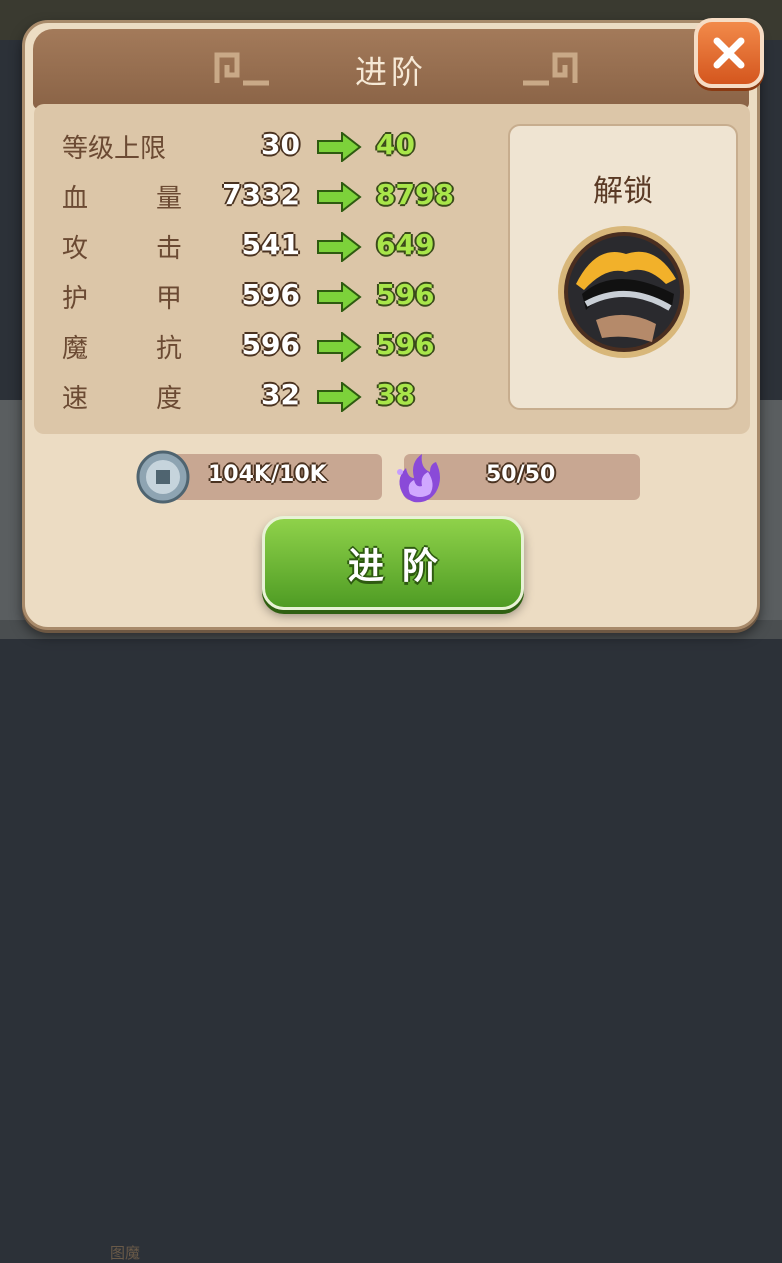 The height and width of the screenshot is (1263, 782). I want to click on stat-label-text: 护, so click(75, 299).